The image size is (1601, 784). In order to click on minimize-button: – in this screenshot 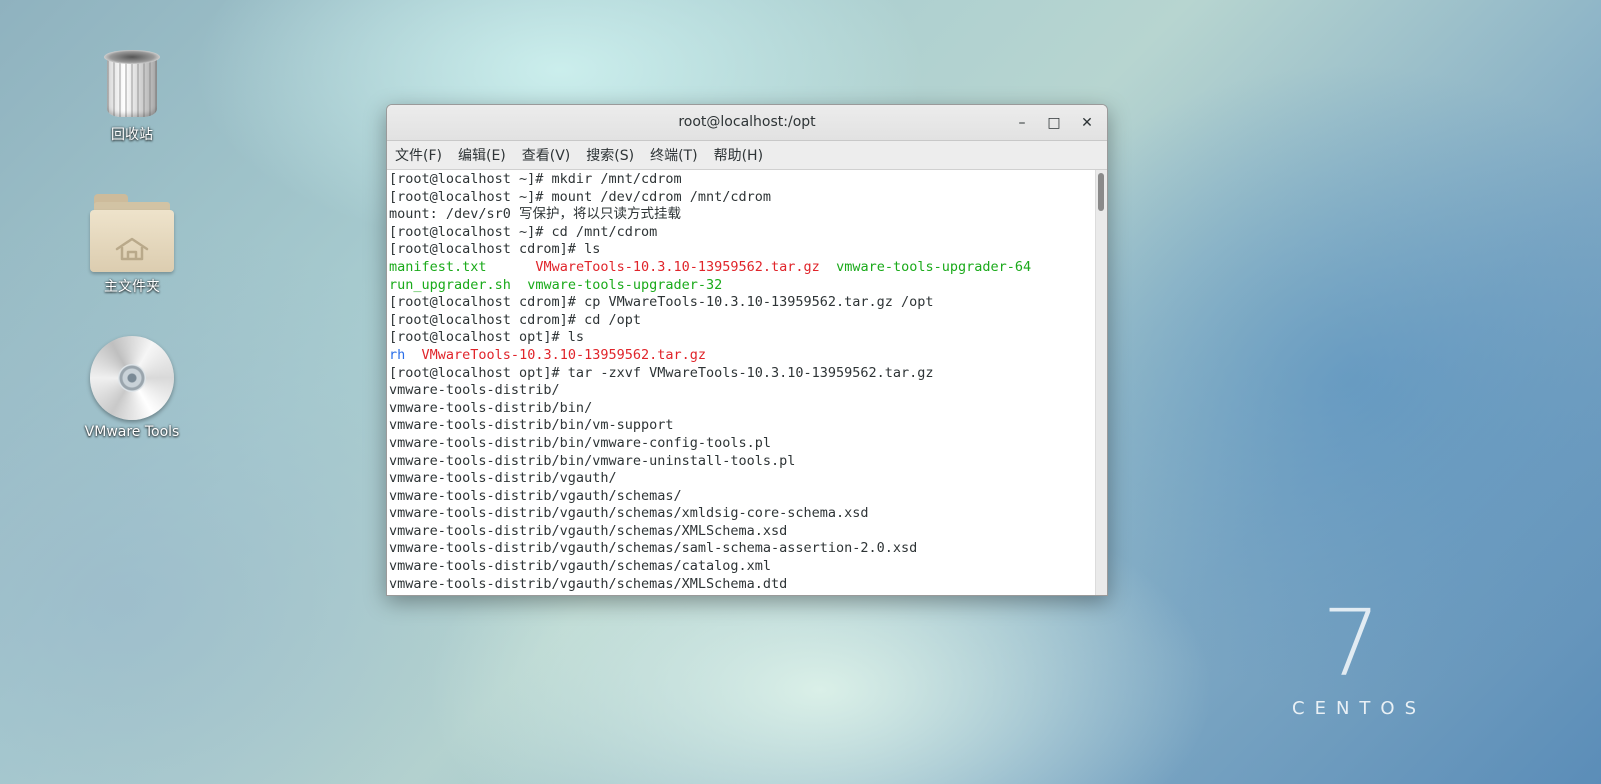, I will do `click(1022, 123)`.